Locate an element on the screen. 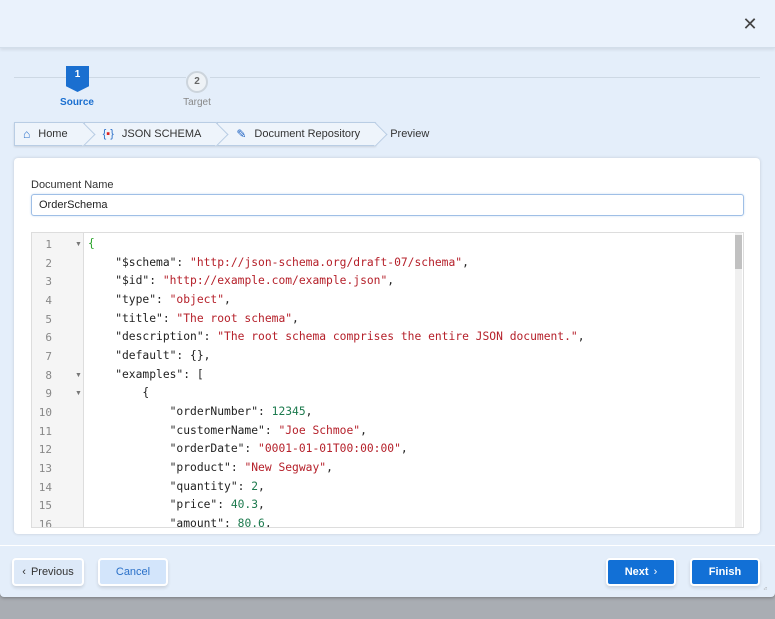  line-number: 6 is located at coordinates (48, 338).